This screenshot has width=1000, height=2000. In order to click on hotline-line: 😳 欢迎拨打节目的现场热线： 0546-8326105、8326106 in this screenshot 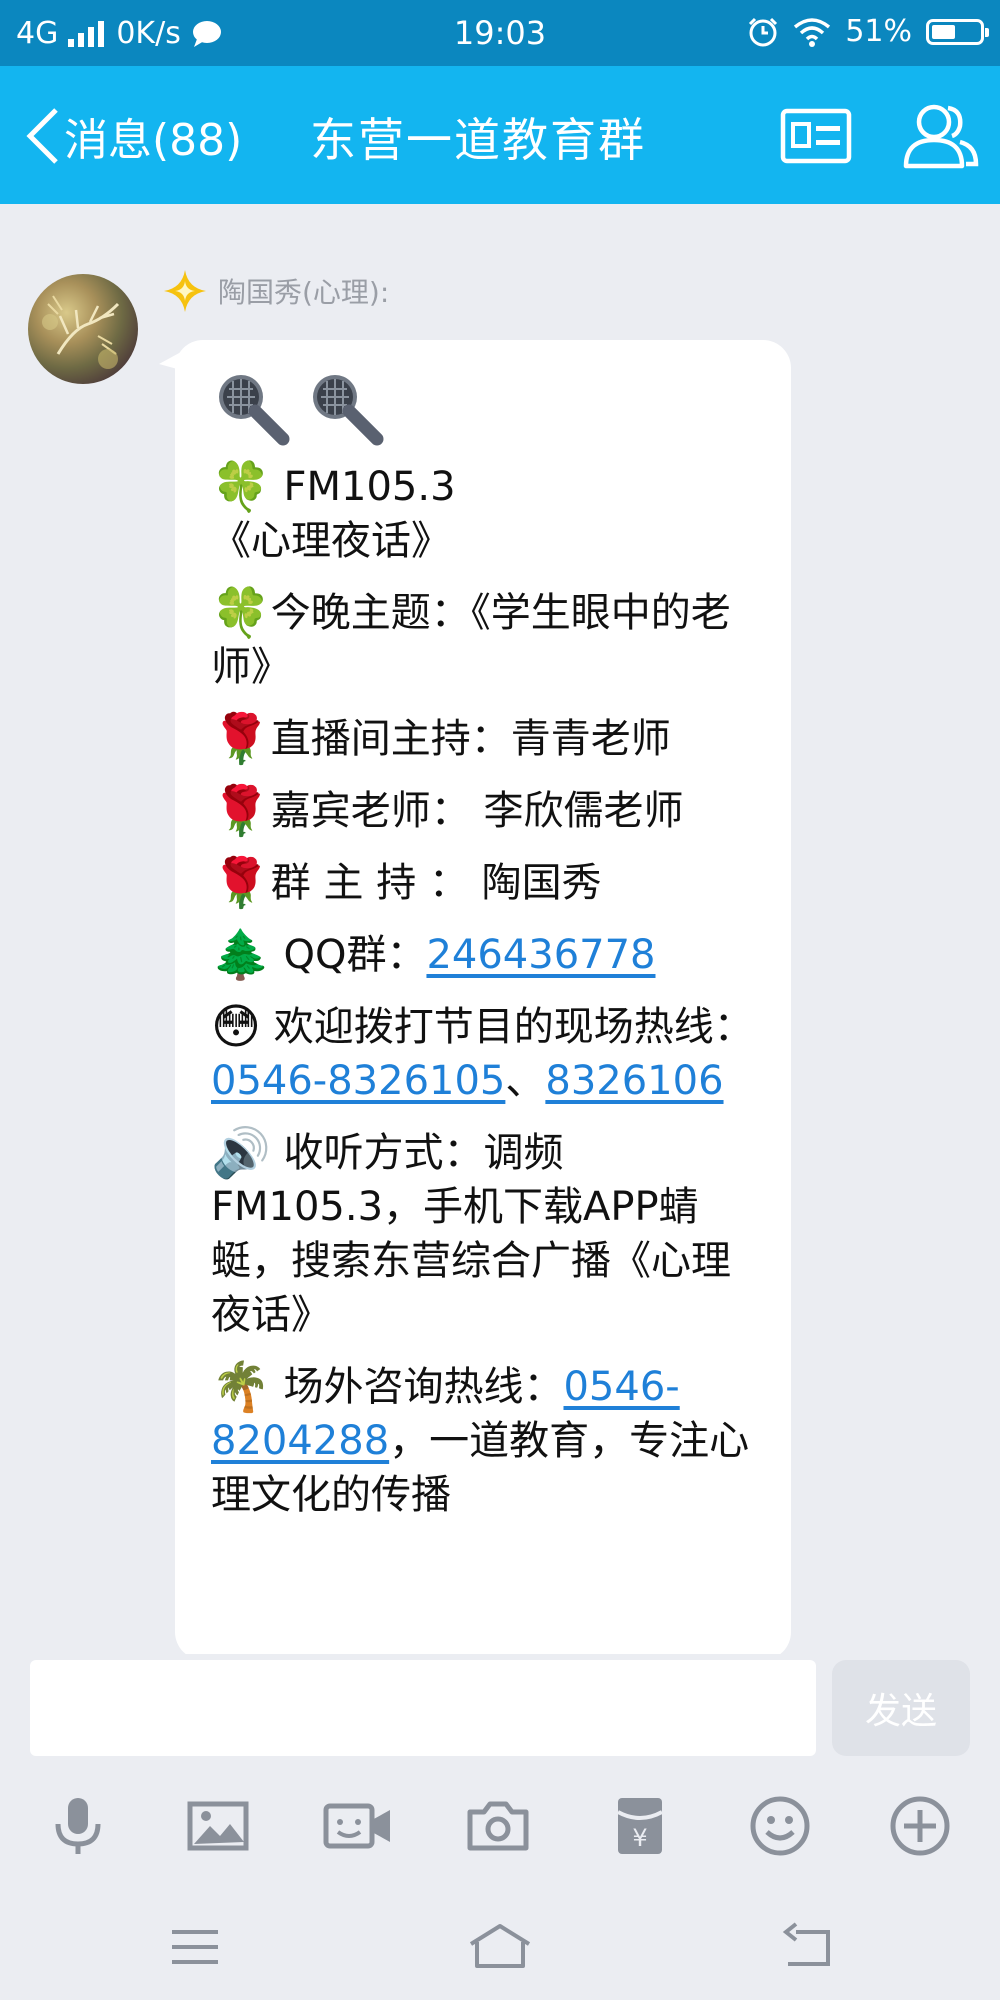, I will do `click(486, 1054)`.